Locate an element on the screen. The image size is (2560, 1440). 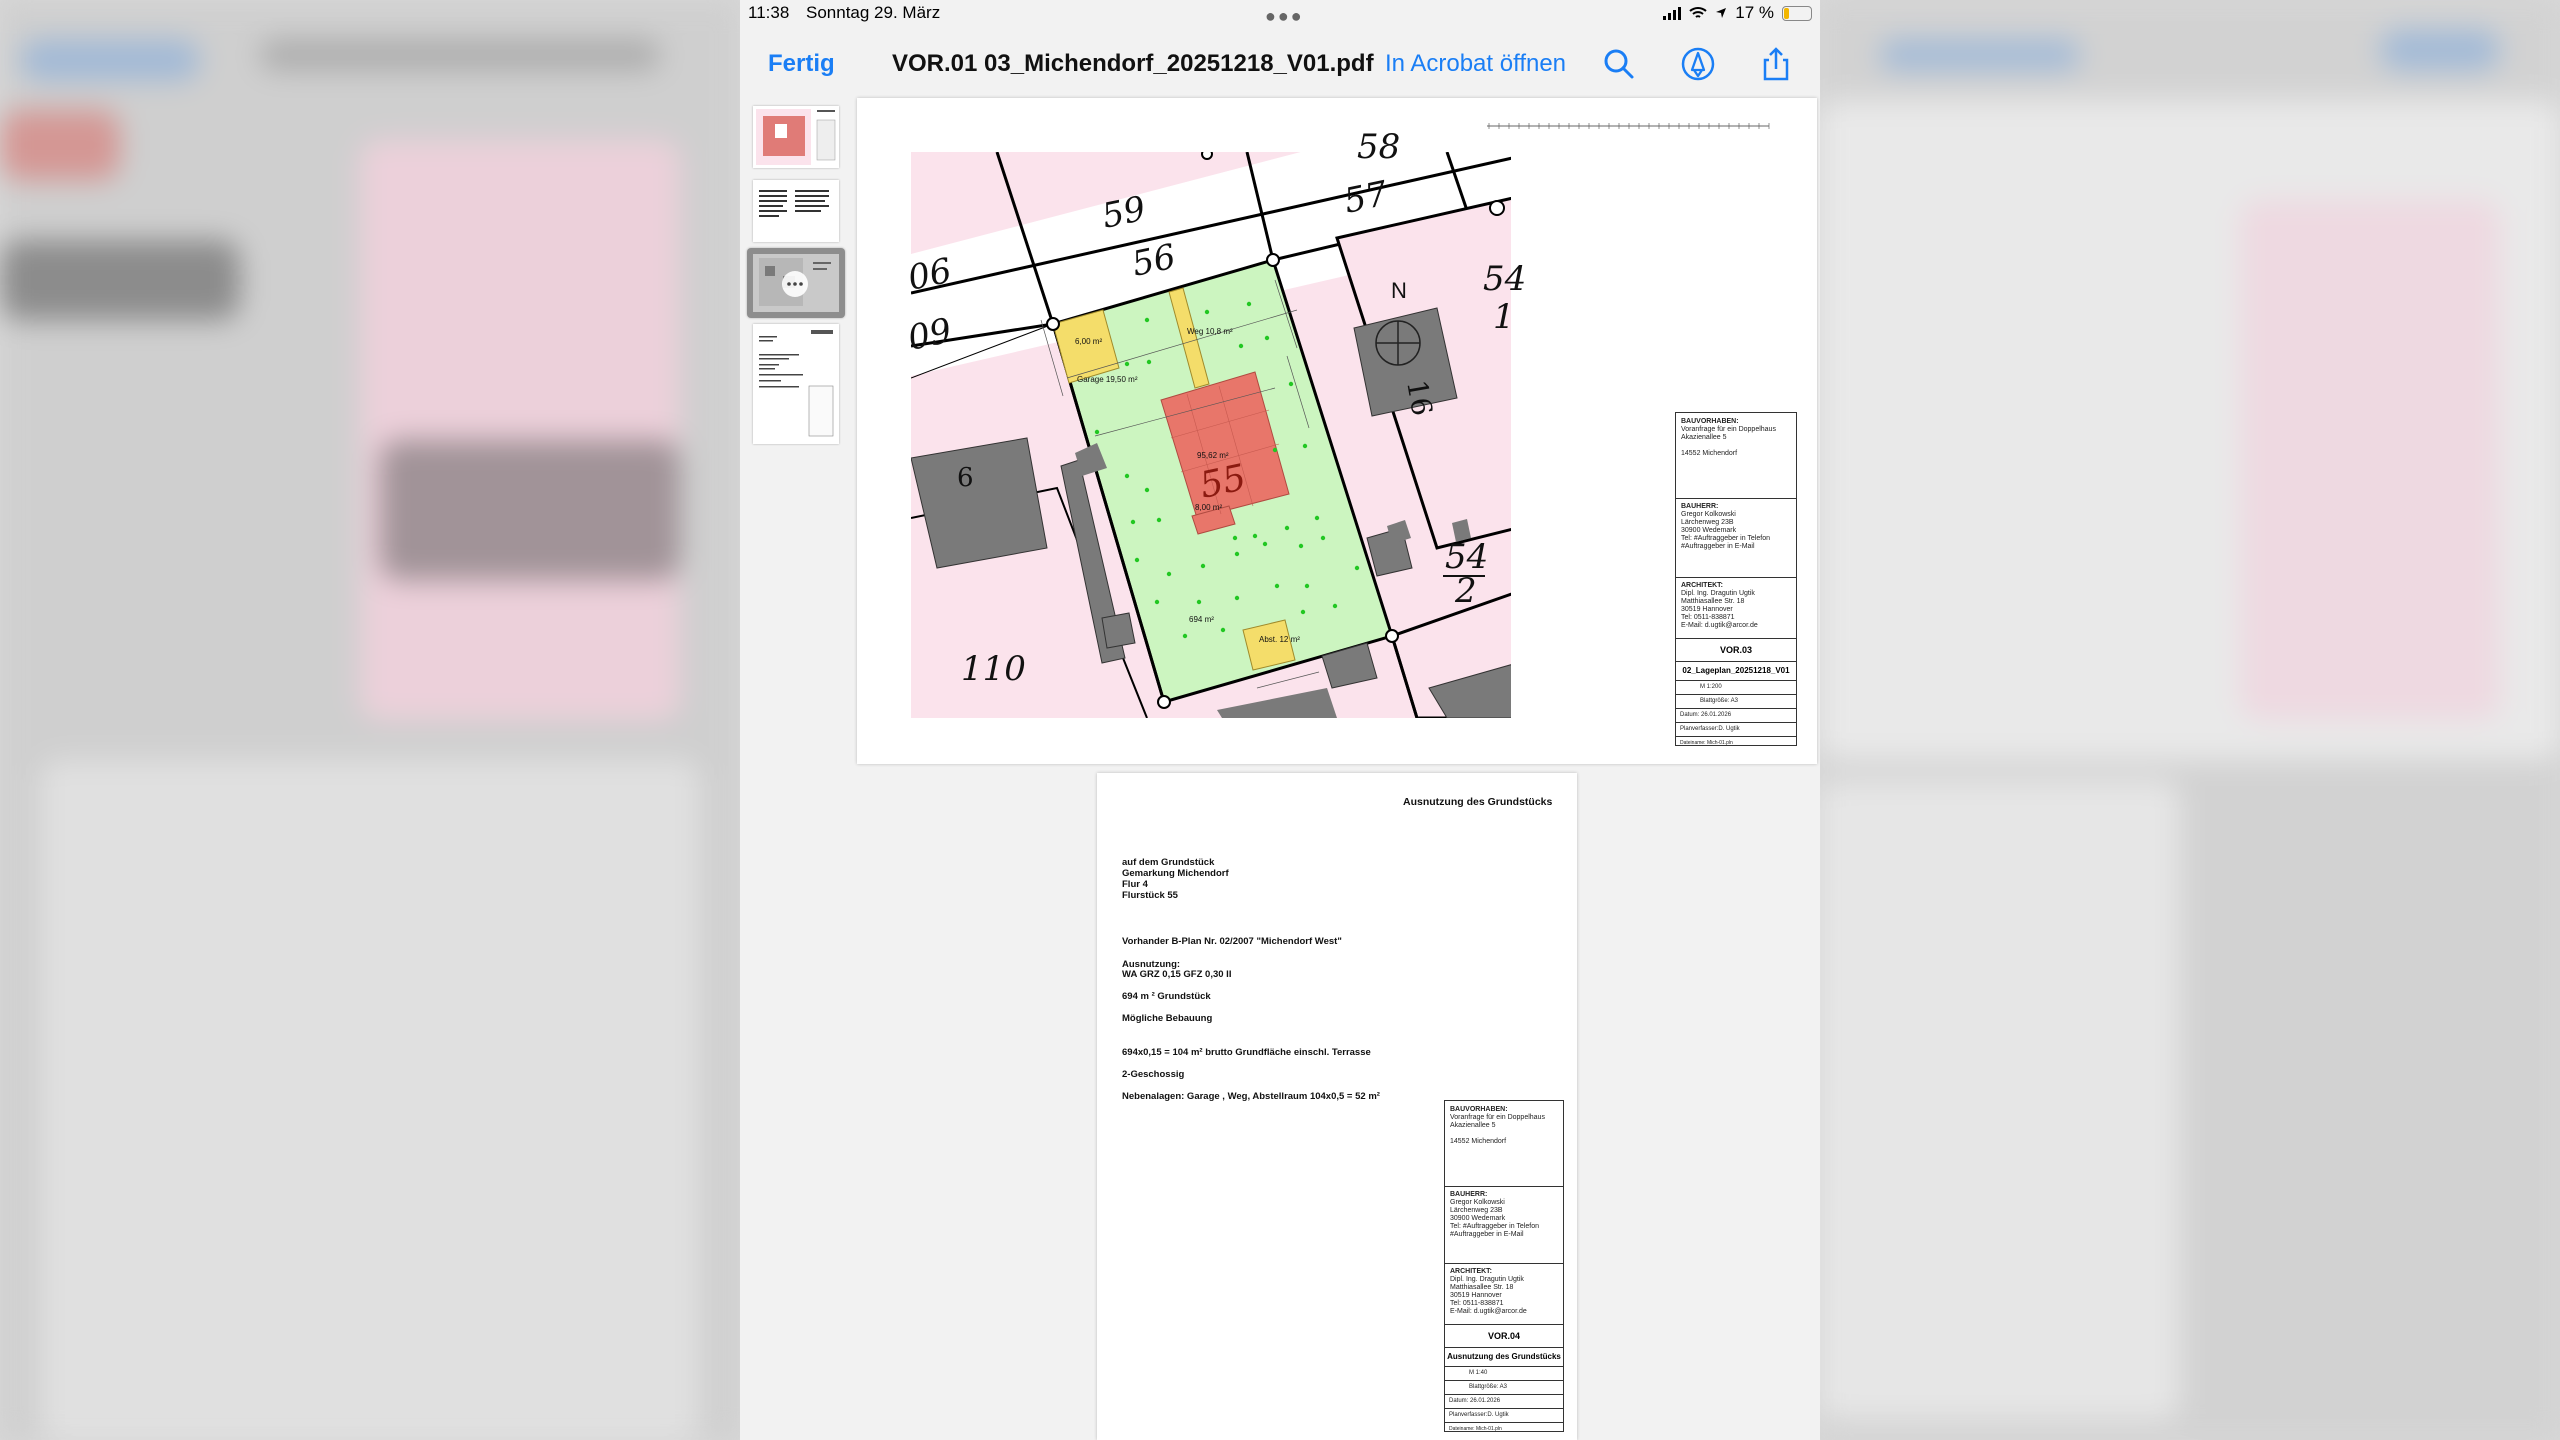
page2-line-8: 694 m ² Grundstück is located at coordinates (1166, 996).